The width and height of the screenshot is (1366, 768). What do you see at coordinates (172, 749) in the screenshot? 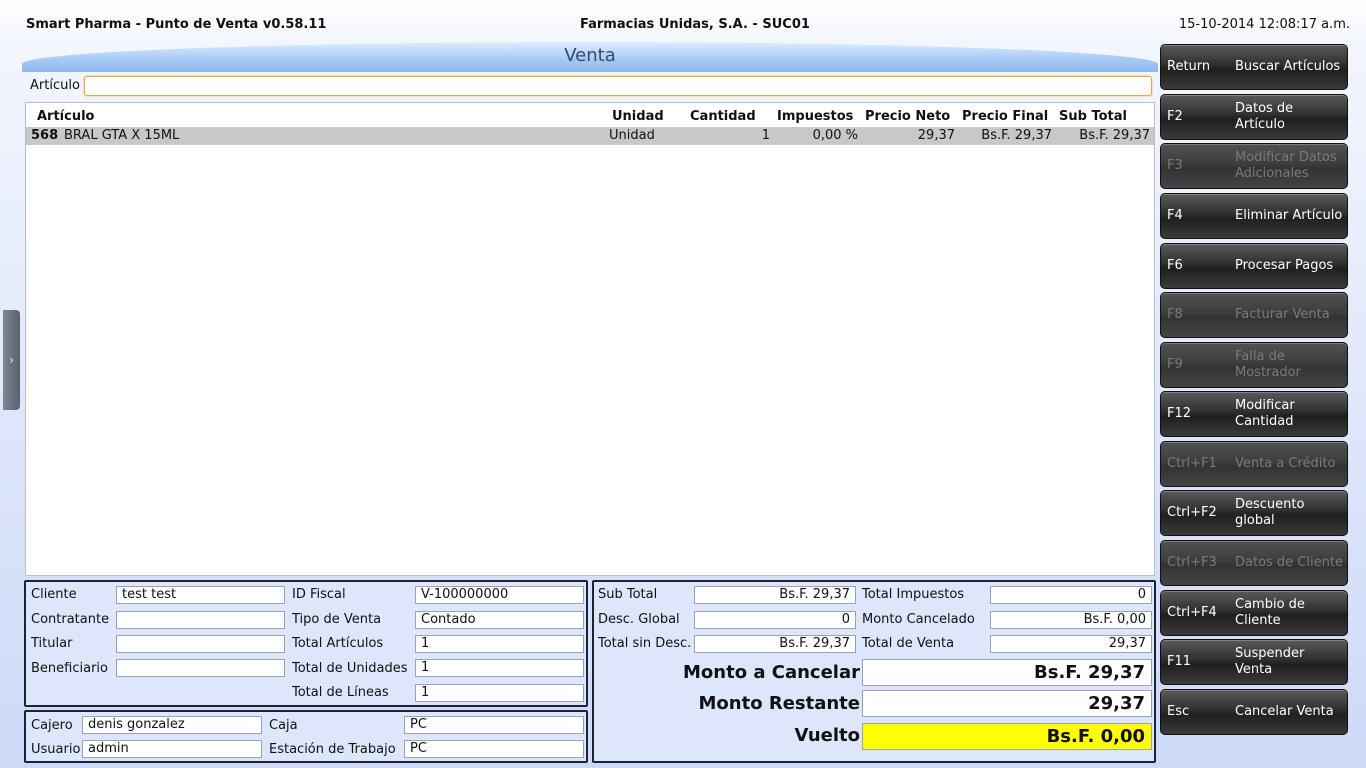
I see `usuario-field: admin` at bounding box center [172, 749].